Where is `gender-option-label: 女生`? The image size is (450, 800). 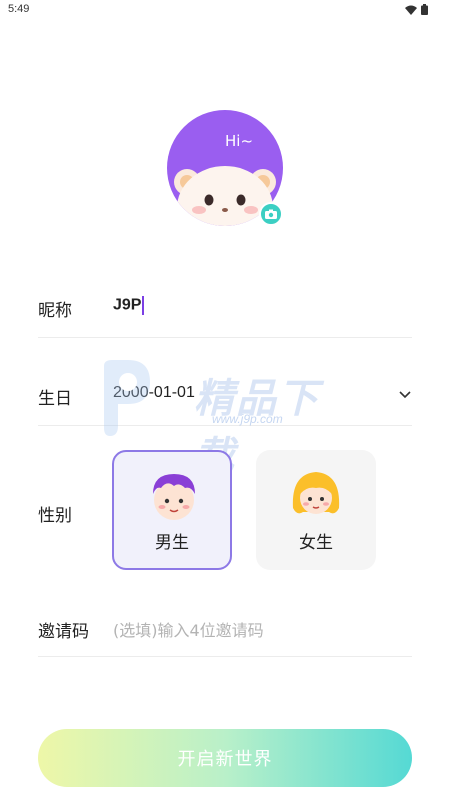
gender-option-label: 女生 is located at coordinates (316, 543).